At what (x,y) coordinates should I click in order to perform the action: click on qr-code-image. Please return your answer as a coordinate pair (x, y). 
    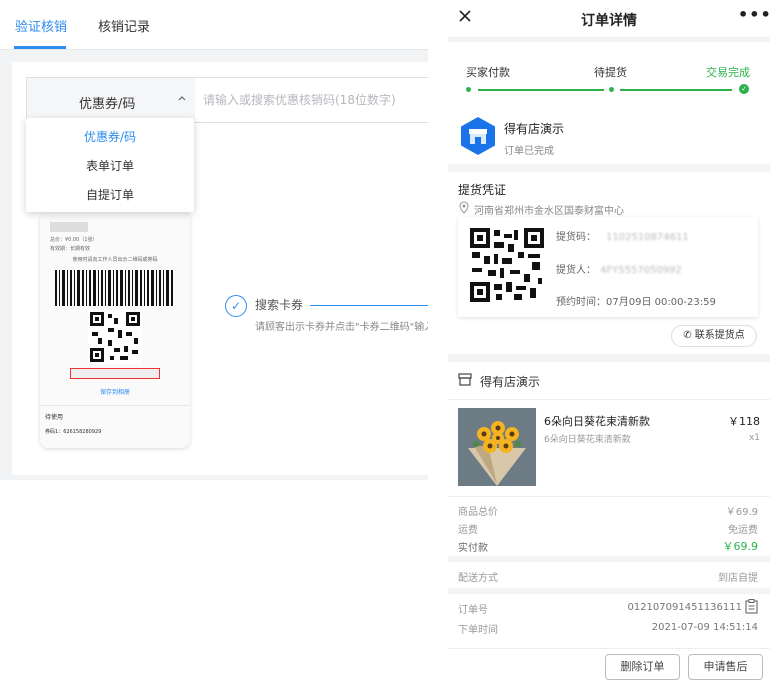
    Looking at the image, I should click on (115, 337).